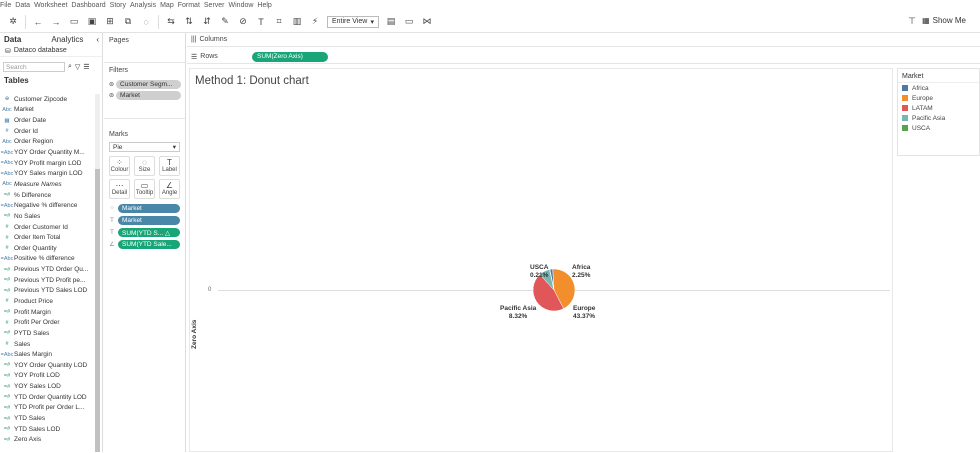 The height and width of the screenshot is (453, 980). Describe the element at coordinates (145, 5) in the screenshot. I see `menu-item-analysis: Analysis` at that location.